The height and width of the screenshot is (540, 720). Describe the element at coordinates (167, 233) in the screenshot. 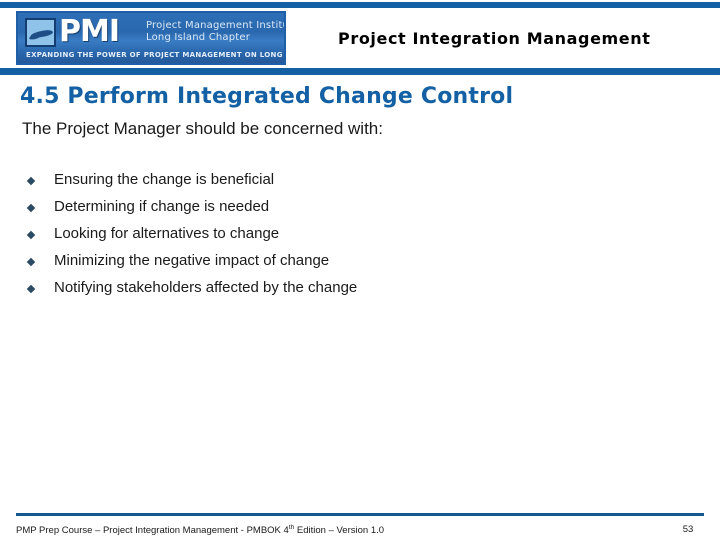

I see `list-item-label: Looking for alternatives to change` at that location.